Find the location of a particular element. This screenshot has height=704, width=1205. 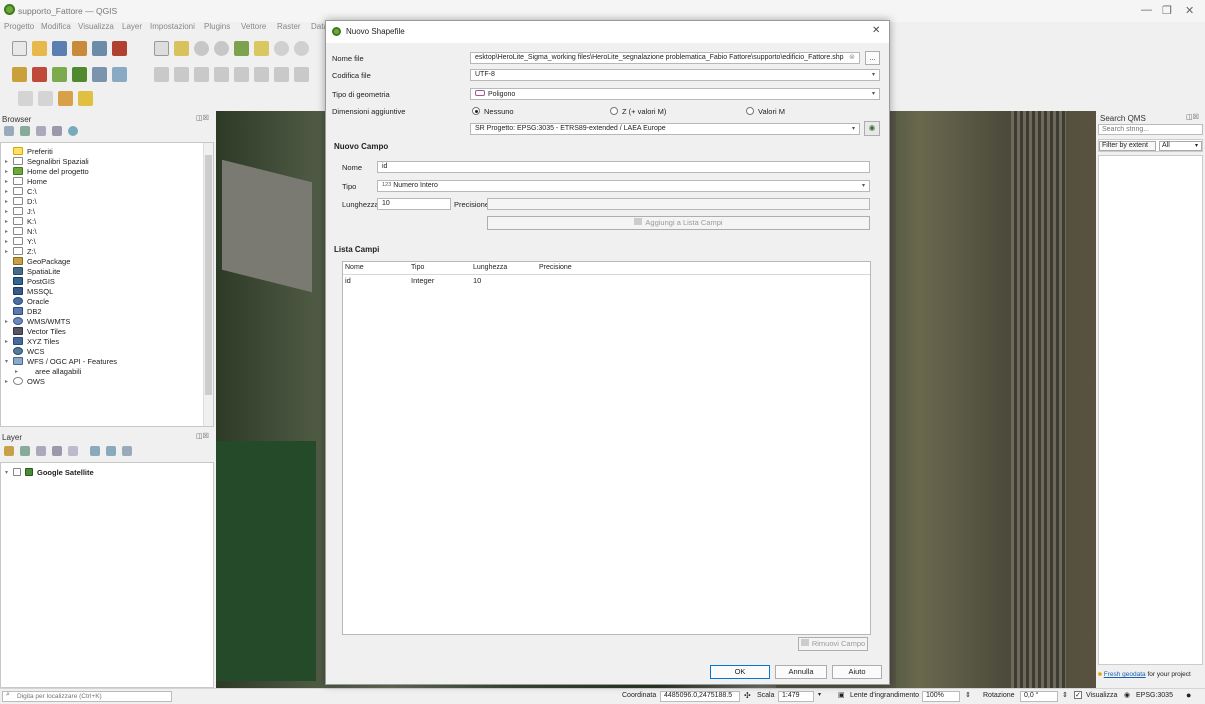

browser-item: ▸ Segnalibri Spaziali is located at coordinates (47, 161).